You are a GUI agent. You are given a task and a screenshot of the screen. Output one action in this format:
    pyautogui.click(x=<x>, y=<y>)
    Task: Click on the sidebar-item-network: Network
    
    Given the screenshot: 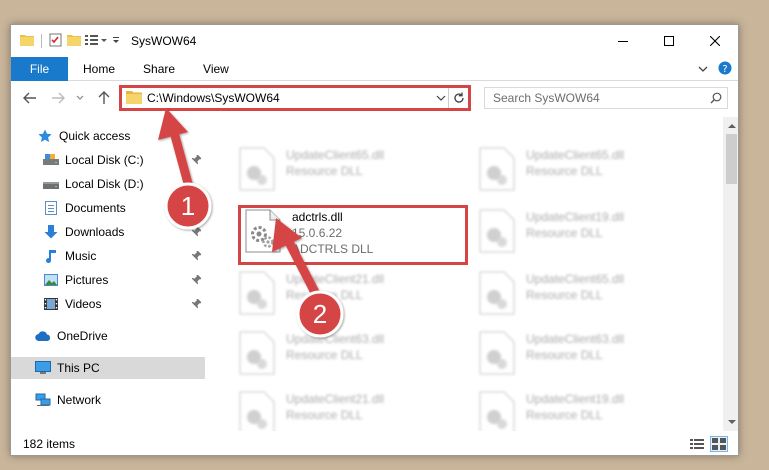 What is the action you would take?
    pyautogui.click(x=108, y=400)
    